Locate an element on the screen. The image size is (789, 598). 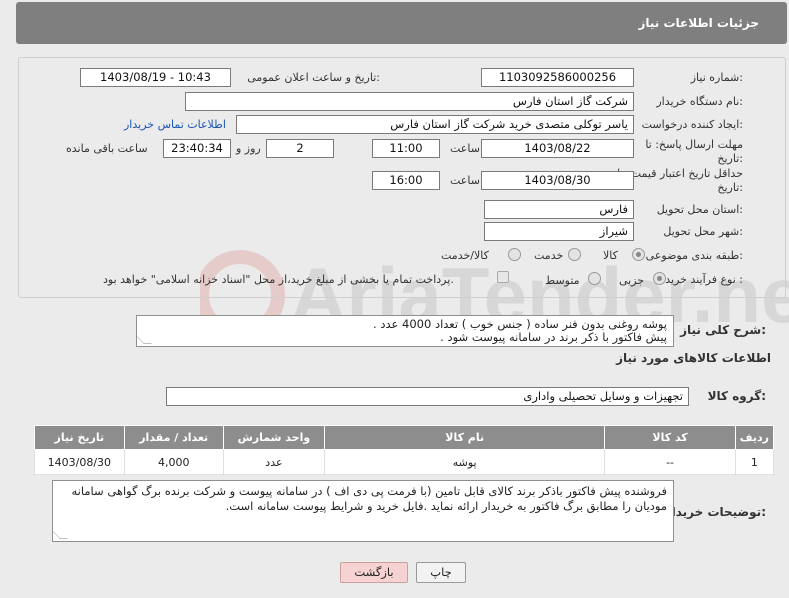
page-header: جزئیات اطلاعات نیاز is located at coordinates (401, 23).